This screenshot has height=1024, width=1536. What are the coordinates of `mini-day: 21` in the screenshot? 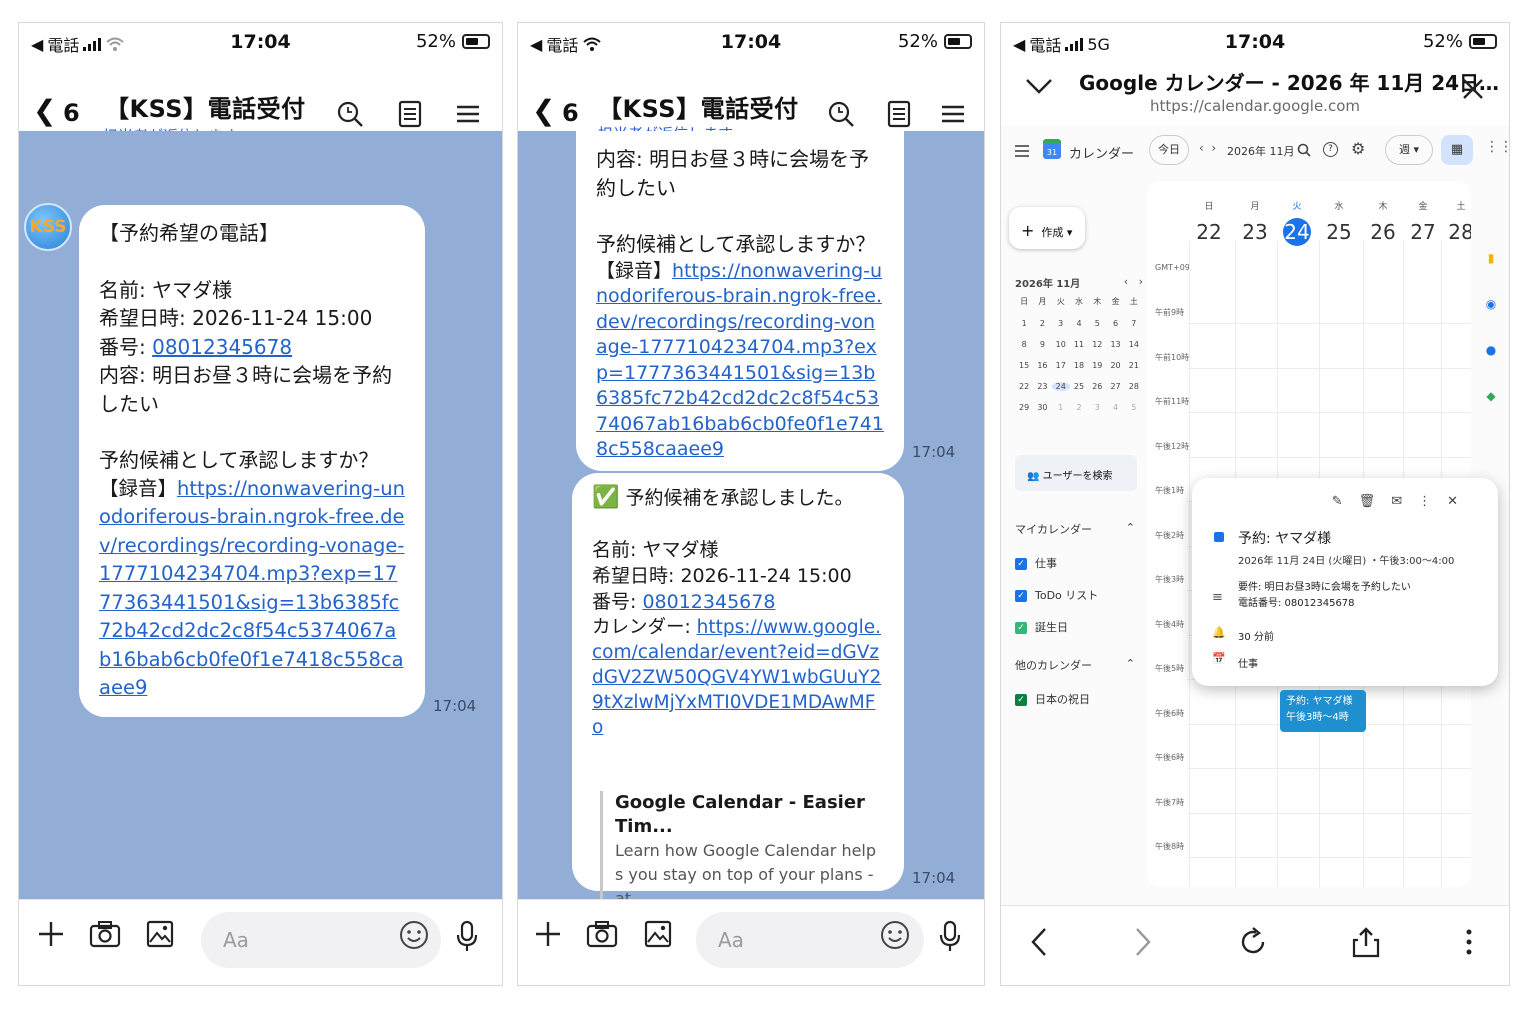 It's located at (1134, 365).